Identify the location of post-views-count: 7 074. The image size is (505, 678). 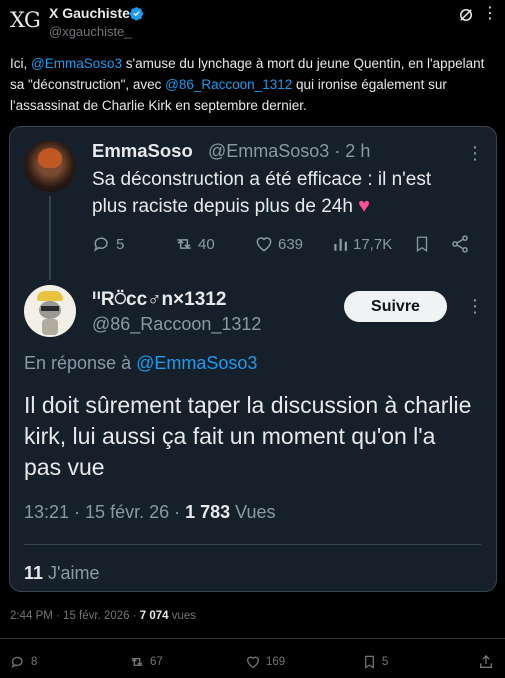
(154, 616).